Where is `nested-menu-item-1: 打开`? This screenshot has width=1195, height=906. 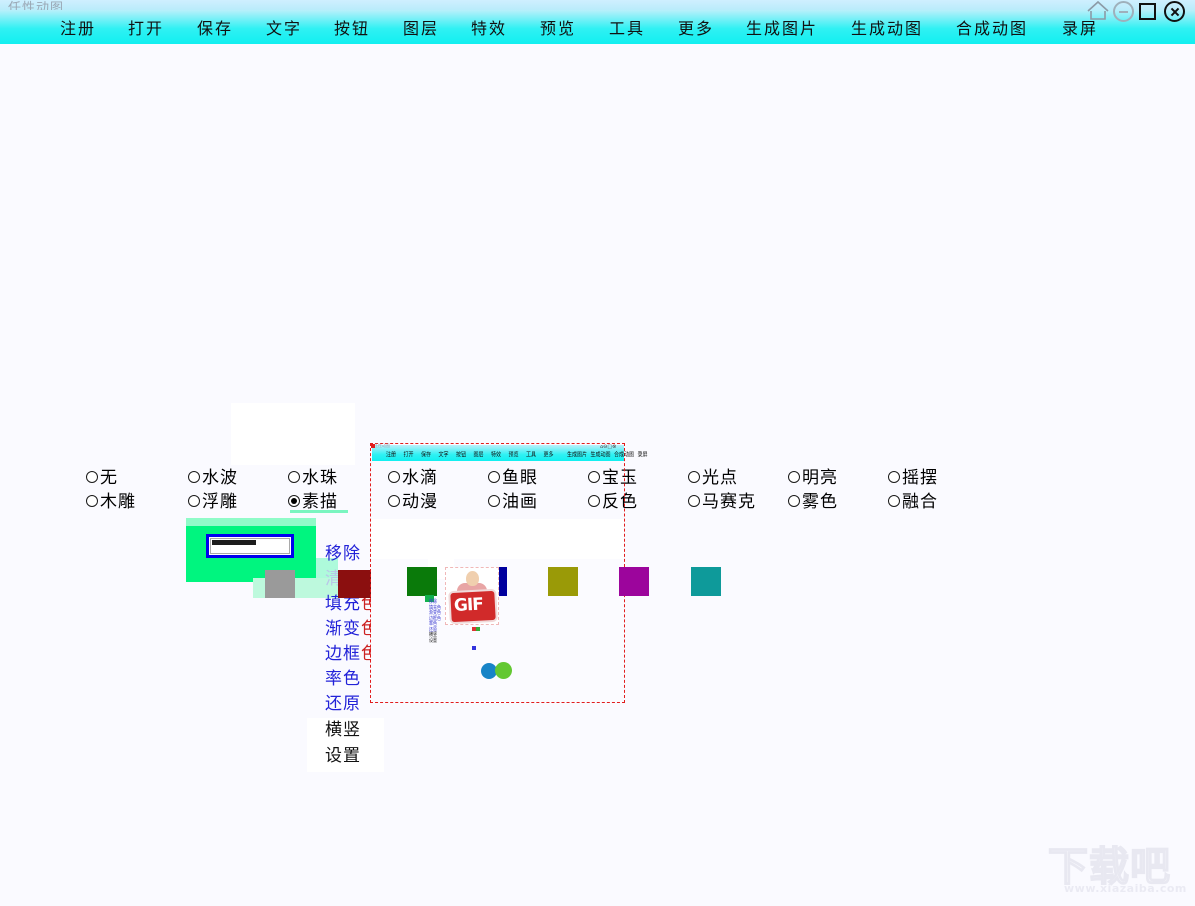
nested-menu-item-1: 打开 is located at coordinates (409, 454).